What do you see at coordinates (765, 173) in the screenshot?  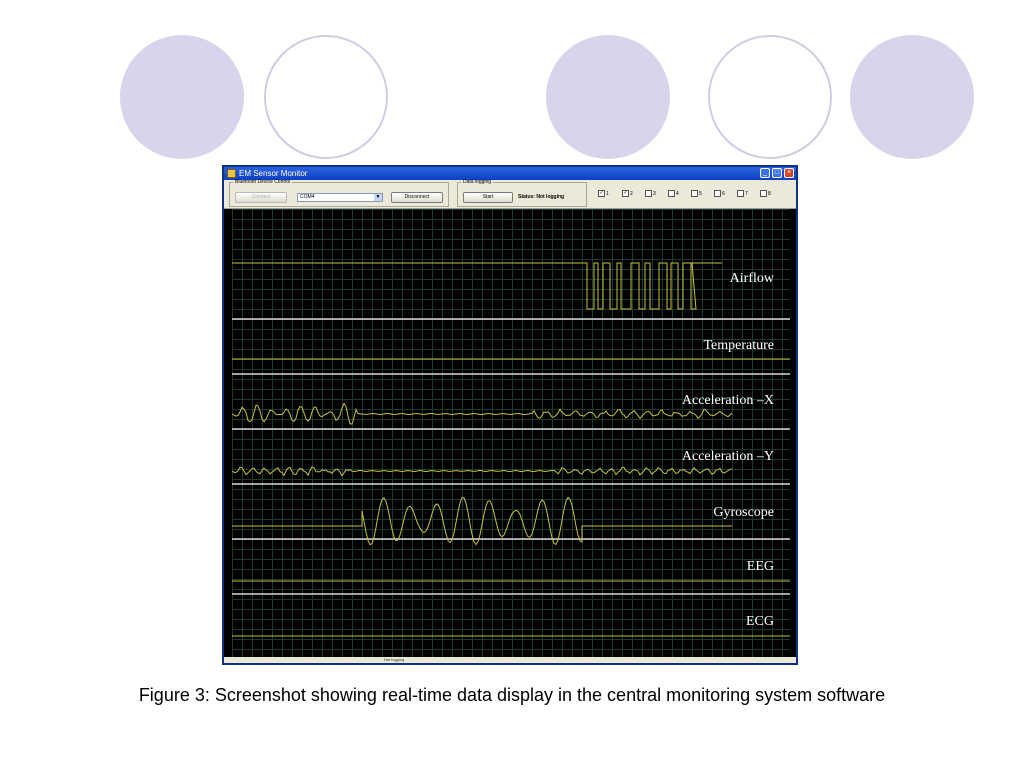 I see `minimize-button: _` at bounding box center [765, 173].